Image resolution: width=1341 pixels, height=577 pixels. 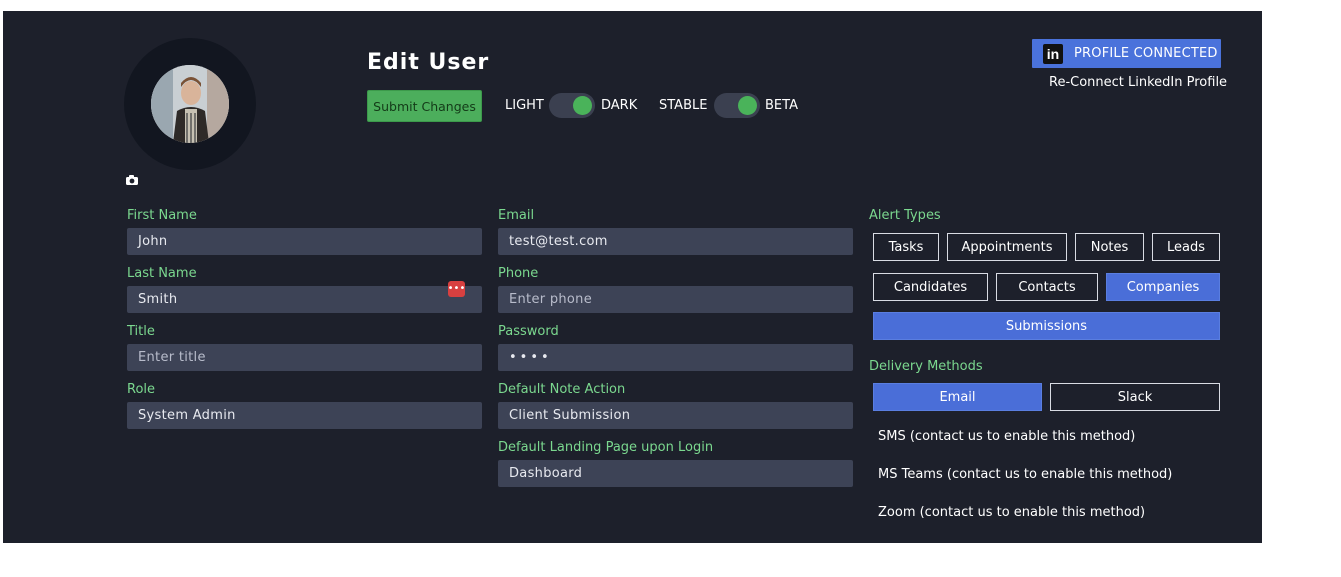 I want to click on theme-dark-label: DARK, so click(x=619, y=105).